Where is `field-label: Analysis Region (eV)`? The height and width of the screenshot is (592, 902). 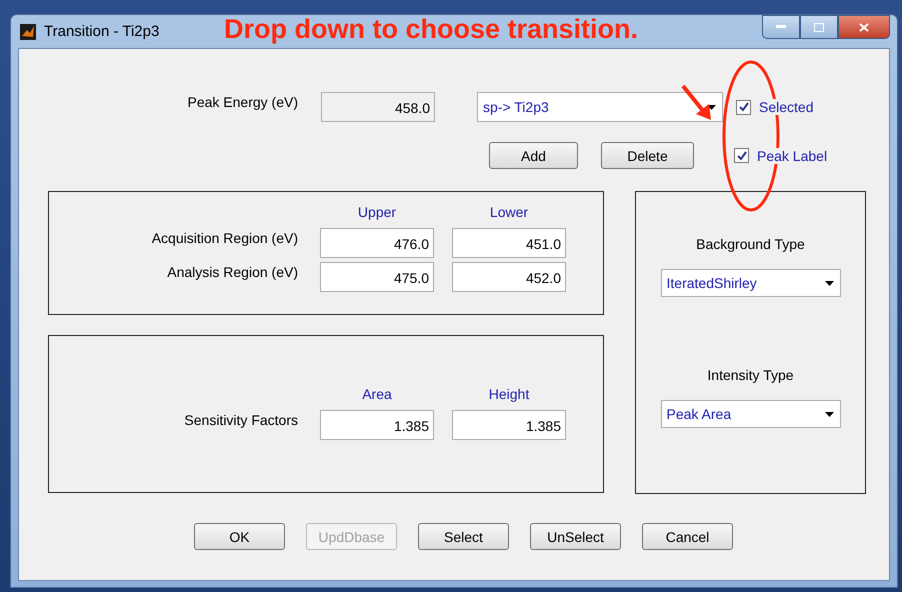
field-label: Analysis Region (eV) is located at coordinates (232, 272).